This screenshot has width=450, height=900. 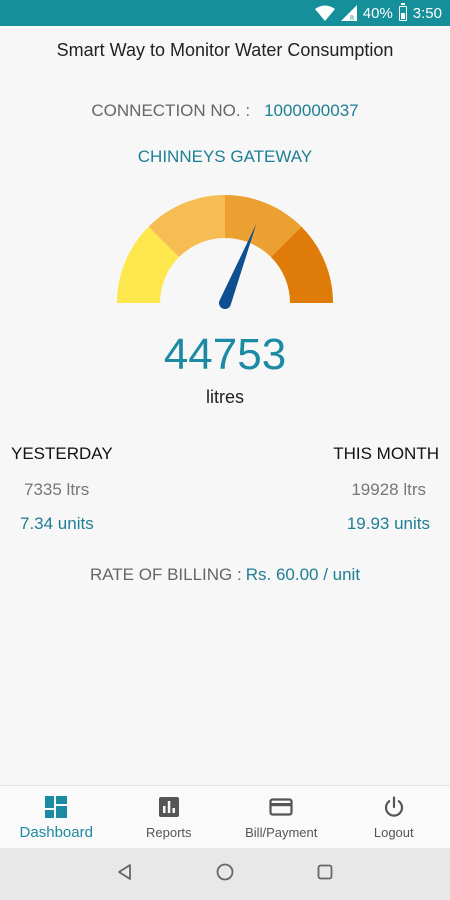 What do you see at coordinates (56, 832) in the screenshot?
I see `nav-dashboard-label: Dashboard` at bounding box center [56, 832].